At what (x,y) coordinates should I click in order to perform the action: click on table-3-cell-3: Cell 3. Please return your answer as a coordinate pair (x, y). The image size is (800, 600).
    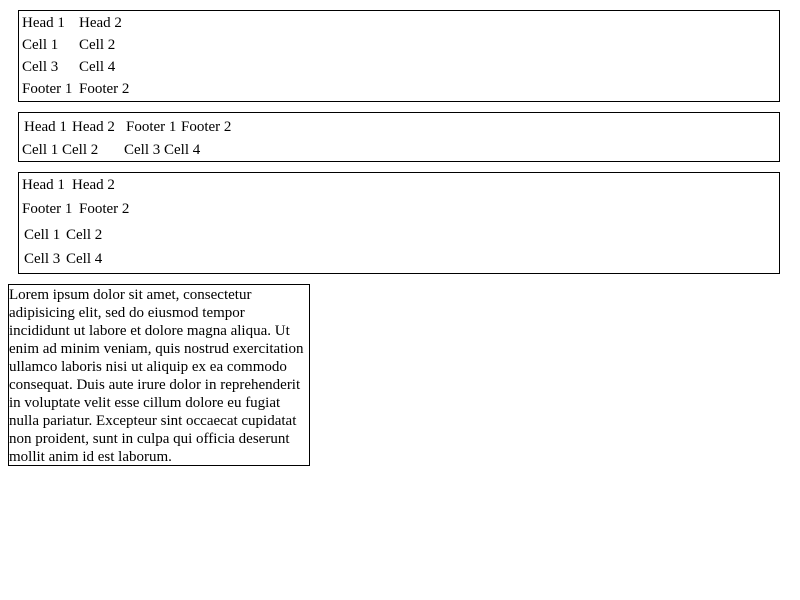
    Looking at the image, I should click on (42, 259).